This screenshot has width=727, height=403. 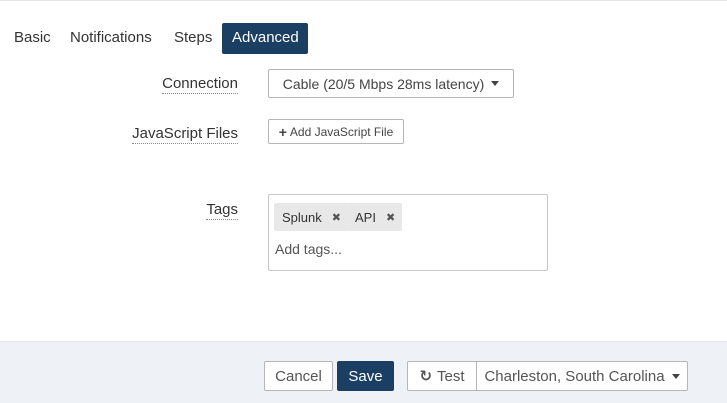 I want to click on tags-input-box: Splunk ✖ API ✖, so click(x=408, y=232).